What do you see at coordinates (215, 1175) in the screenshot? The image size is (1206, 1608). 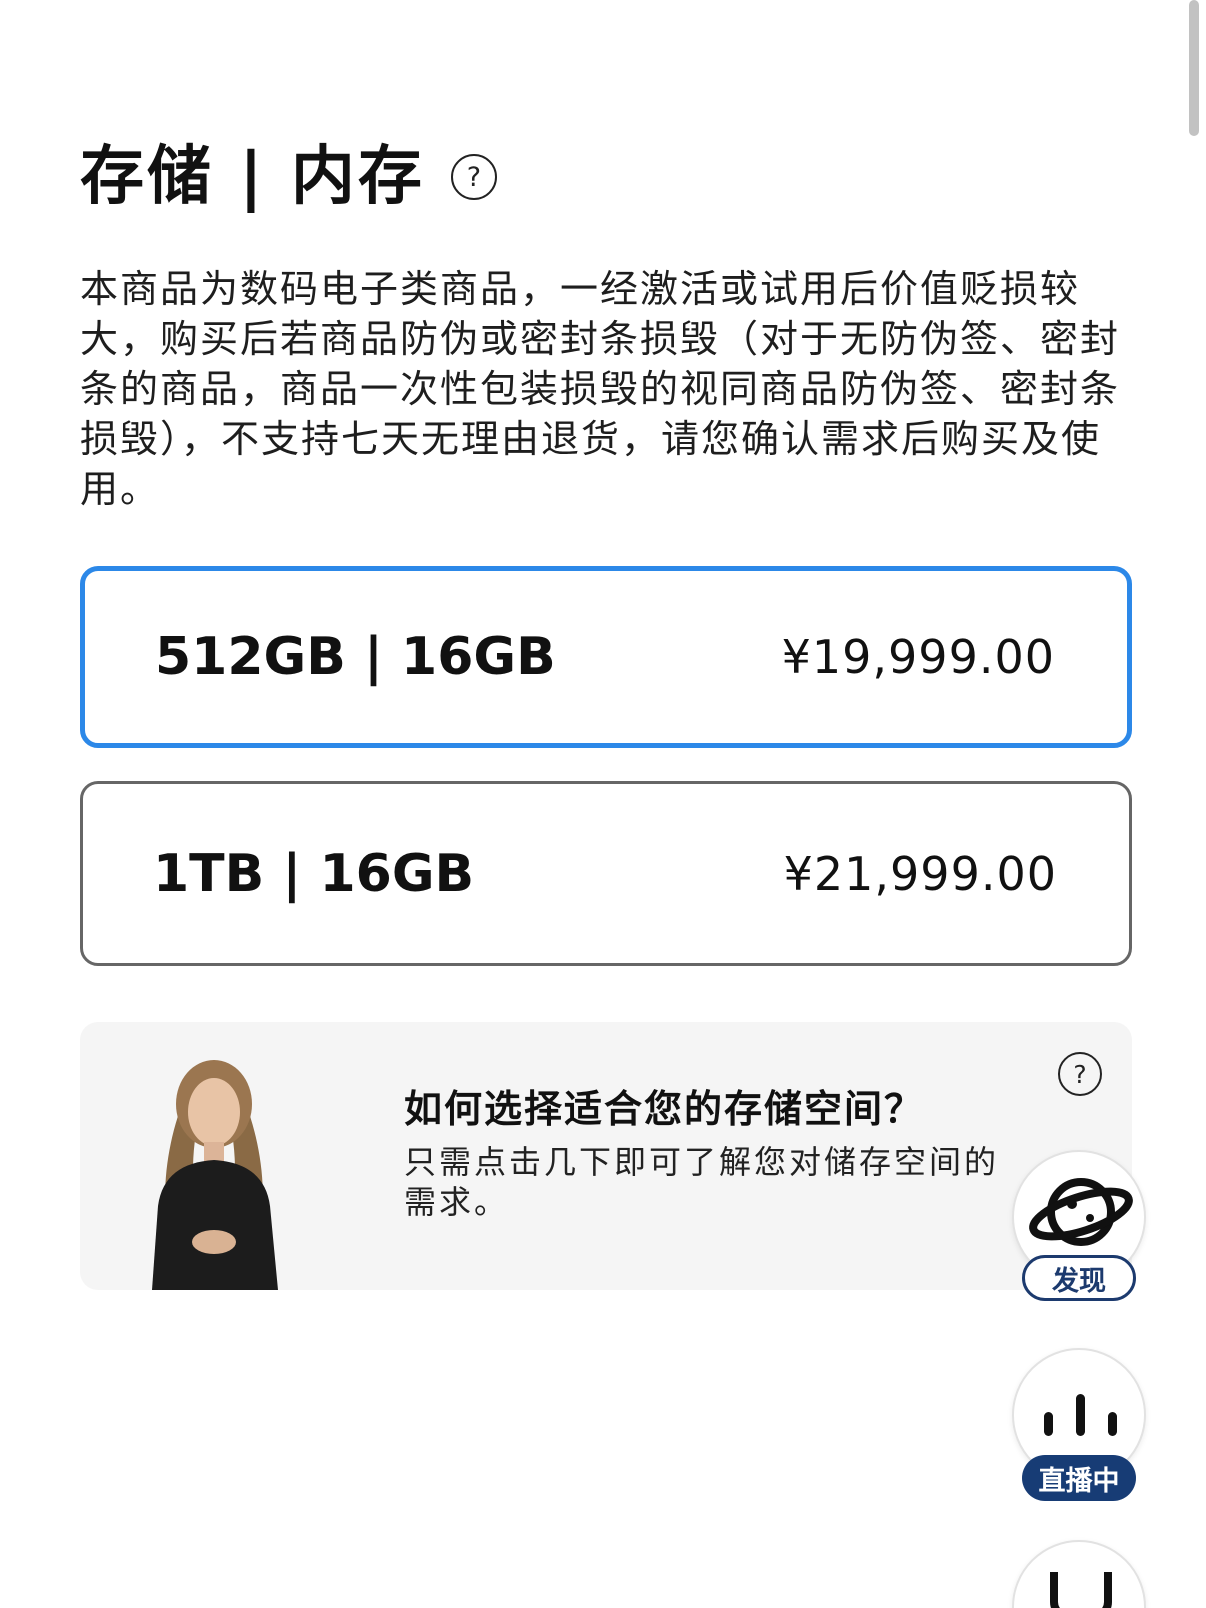 I see `presenter-image` at bounding box center [215, 1175].